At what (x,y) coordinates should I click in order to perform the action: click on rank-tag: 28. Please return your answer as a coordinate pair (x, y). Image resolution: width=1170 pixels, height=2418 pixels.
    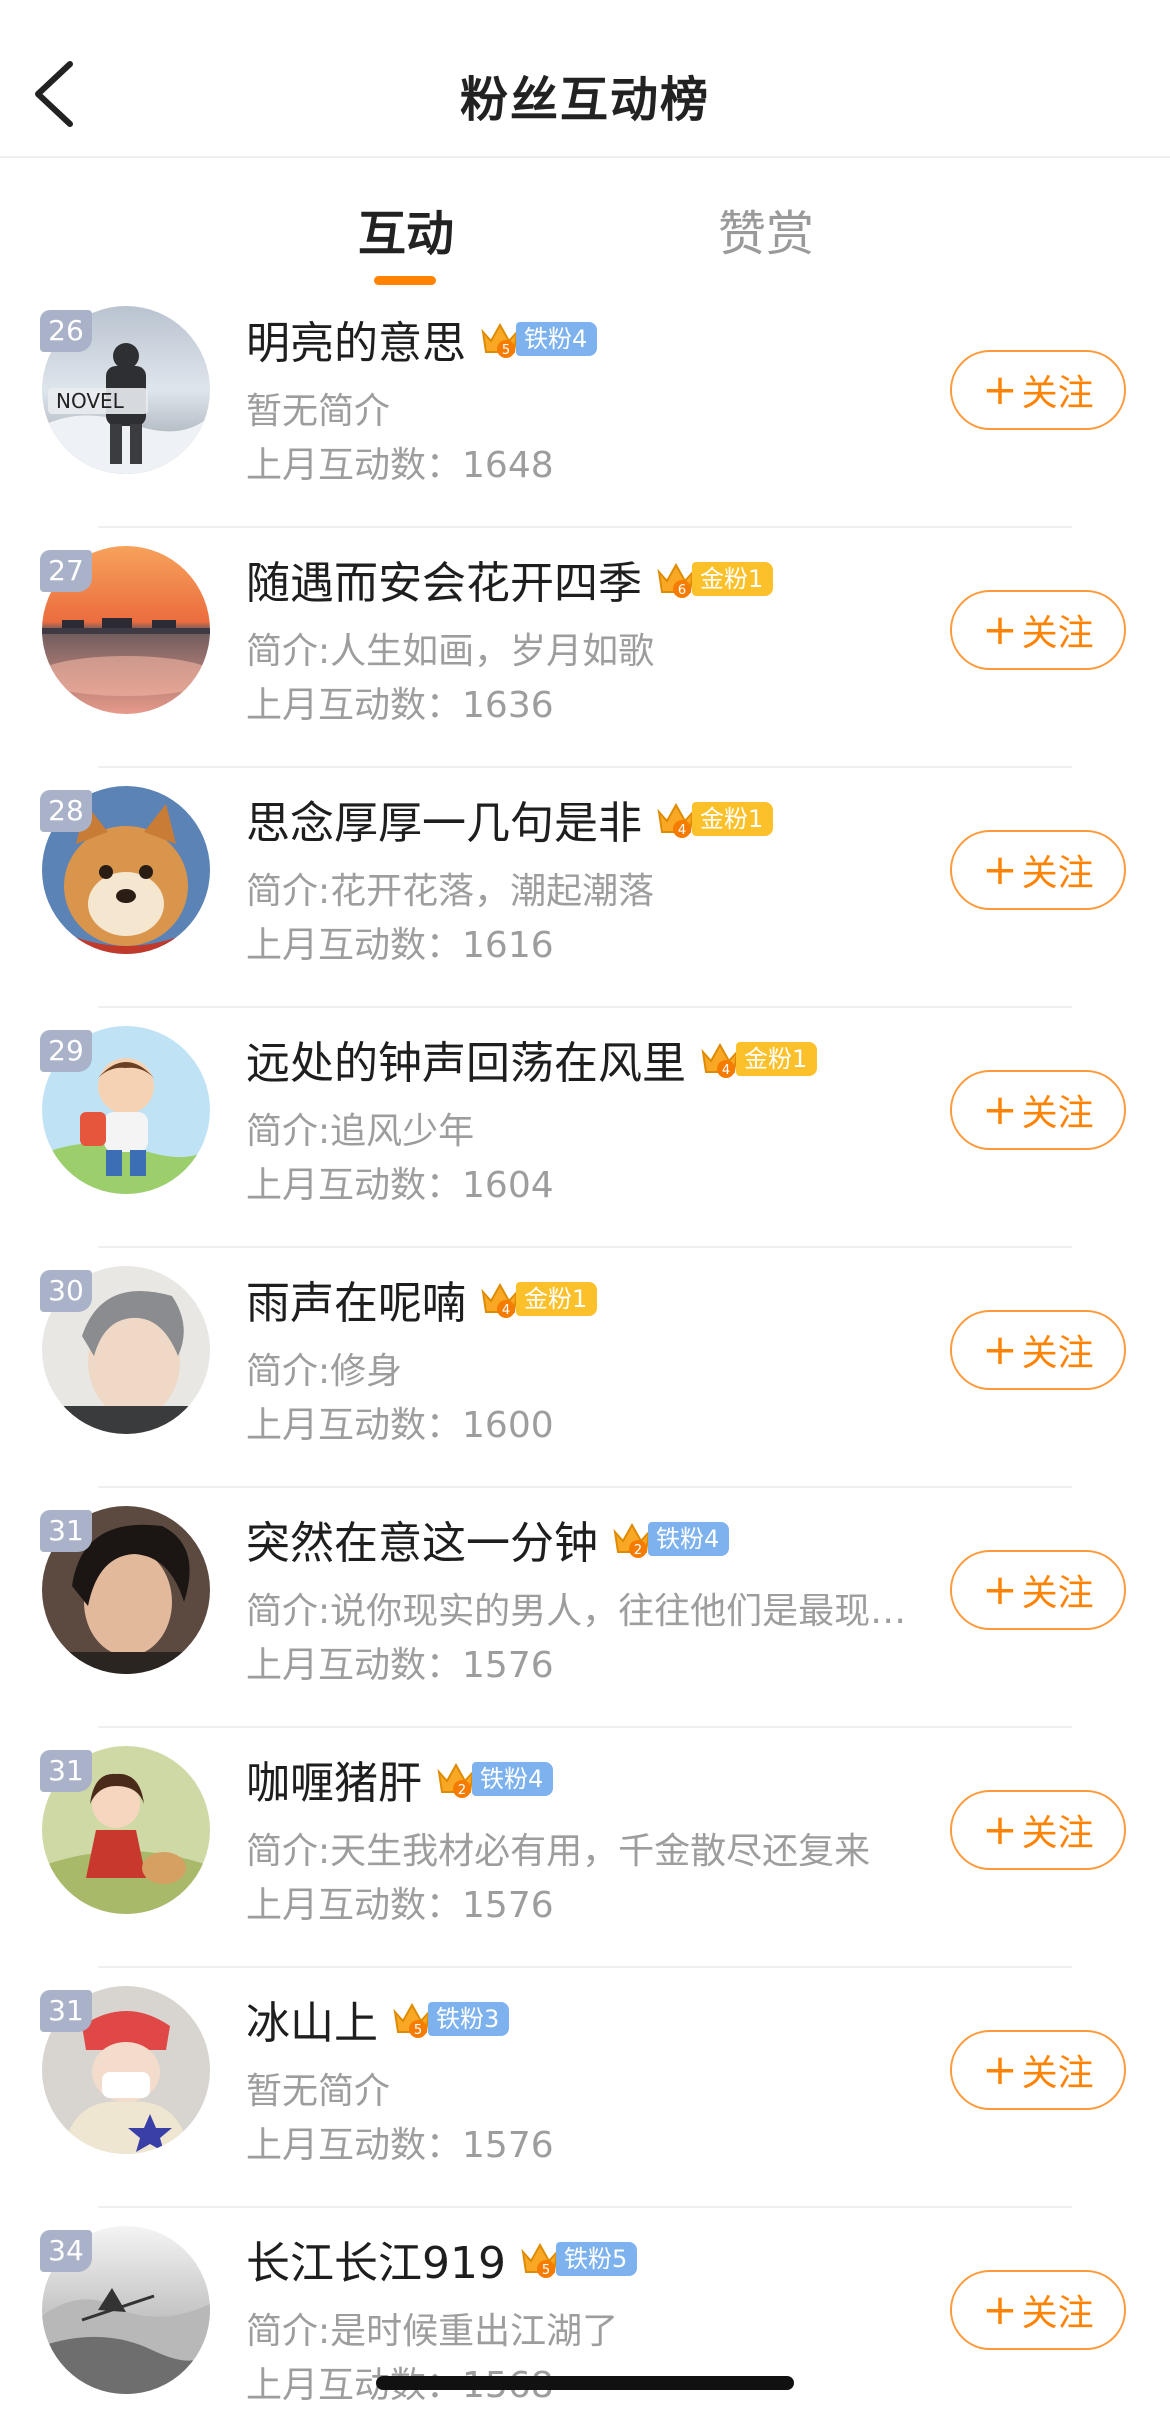
    Looking at the image, I should click on (66, 811).